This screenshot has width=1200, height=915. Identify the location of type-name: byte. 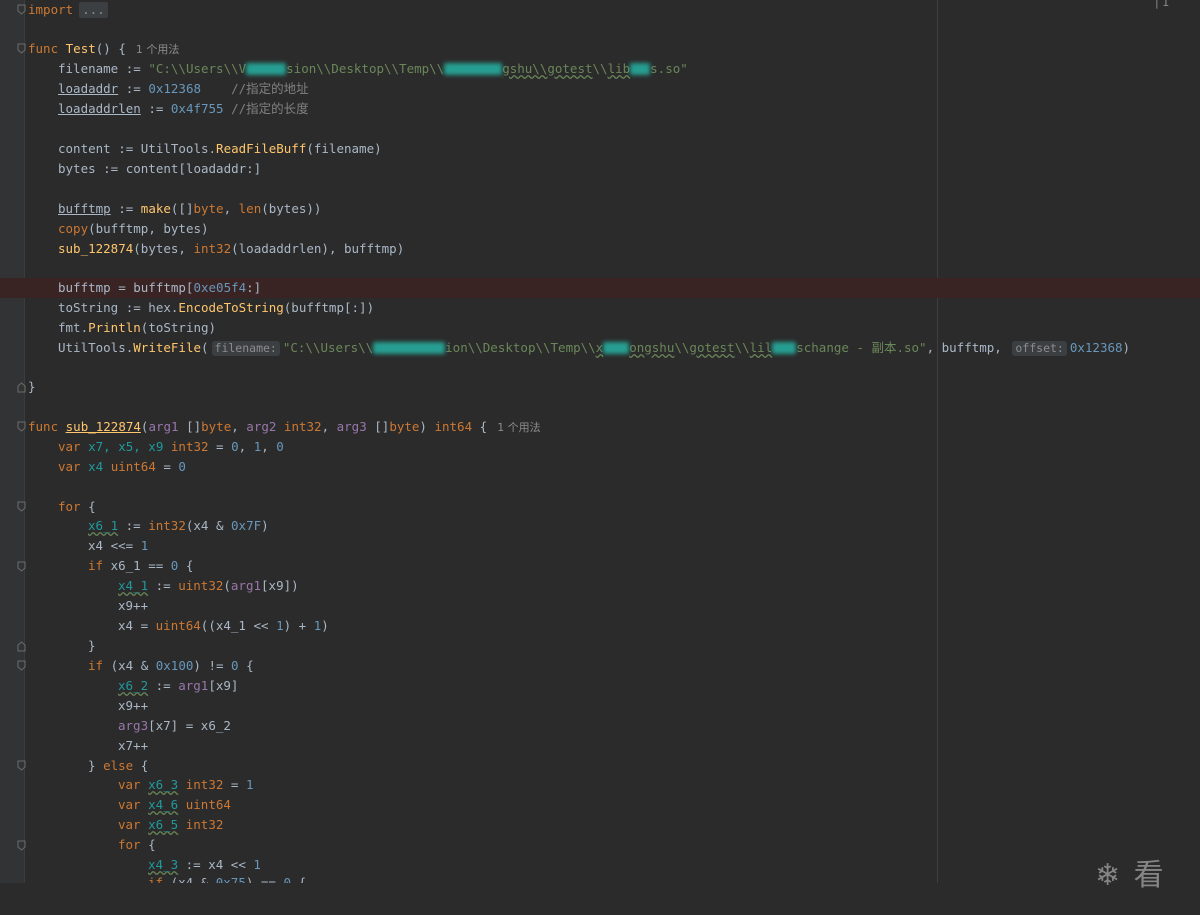
(216, 426).